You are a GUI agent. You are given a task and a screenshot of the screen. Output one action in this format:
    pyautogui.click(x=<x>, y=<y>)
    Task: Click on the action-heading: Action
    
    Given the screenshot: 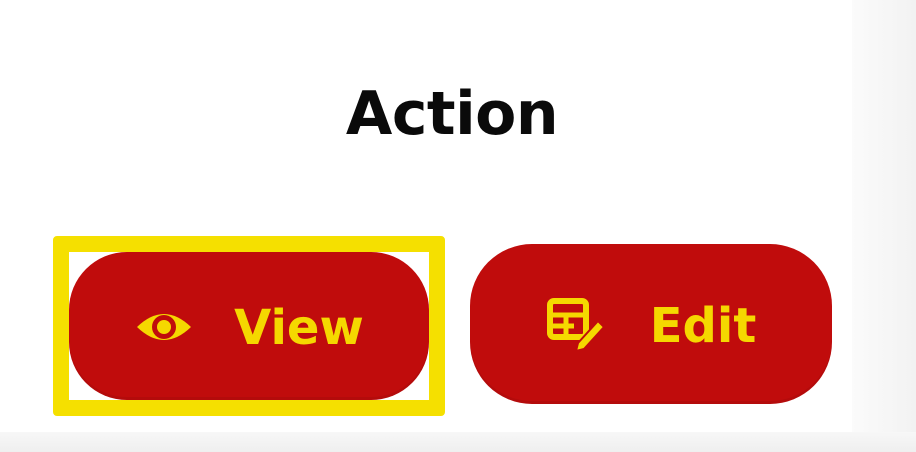 What is the action you would take?
    pyautogui.click(x=452, y=114)
    